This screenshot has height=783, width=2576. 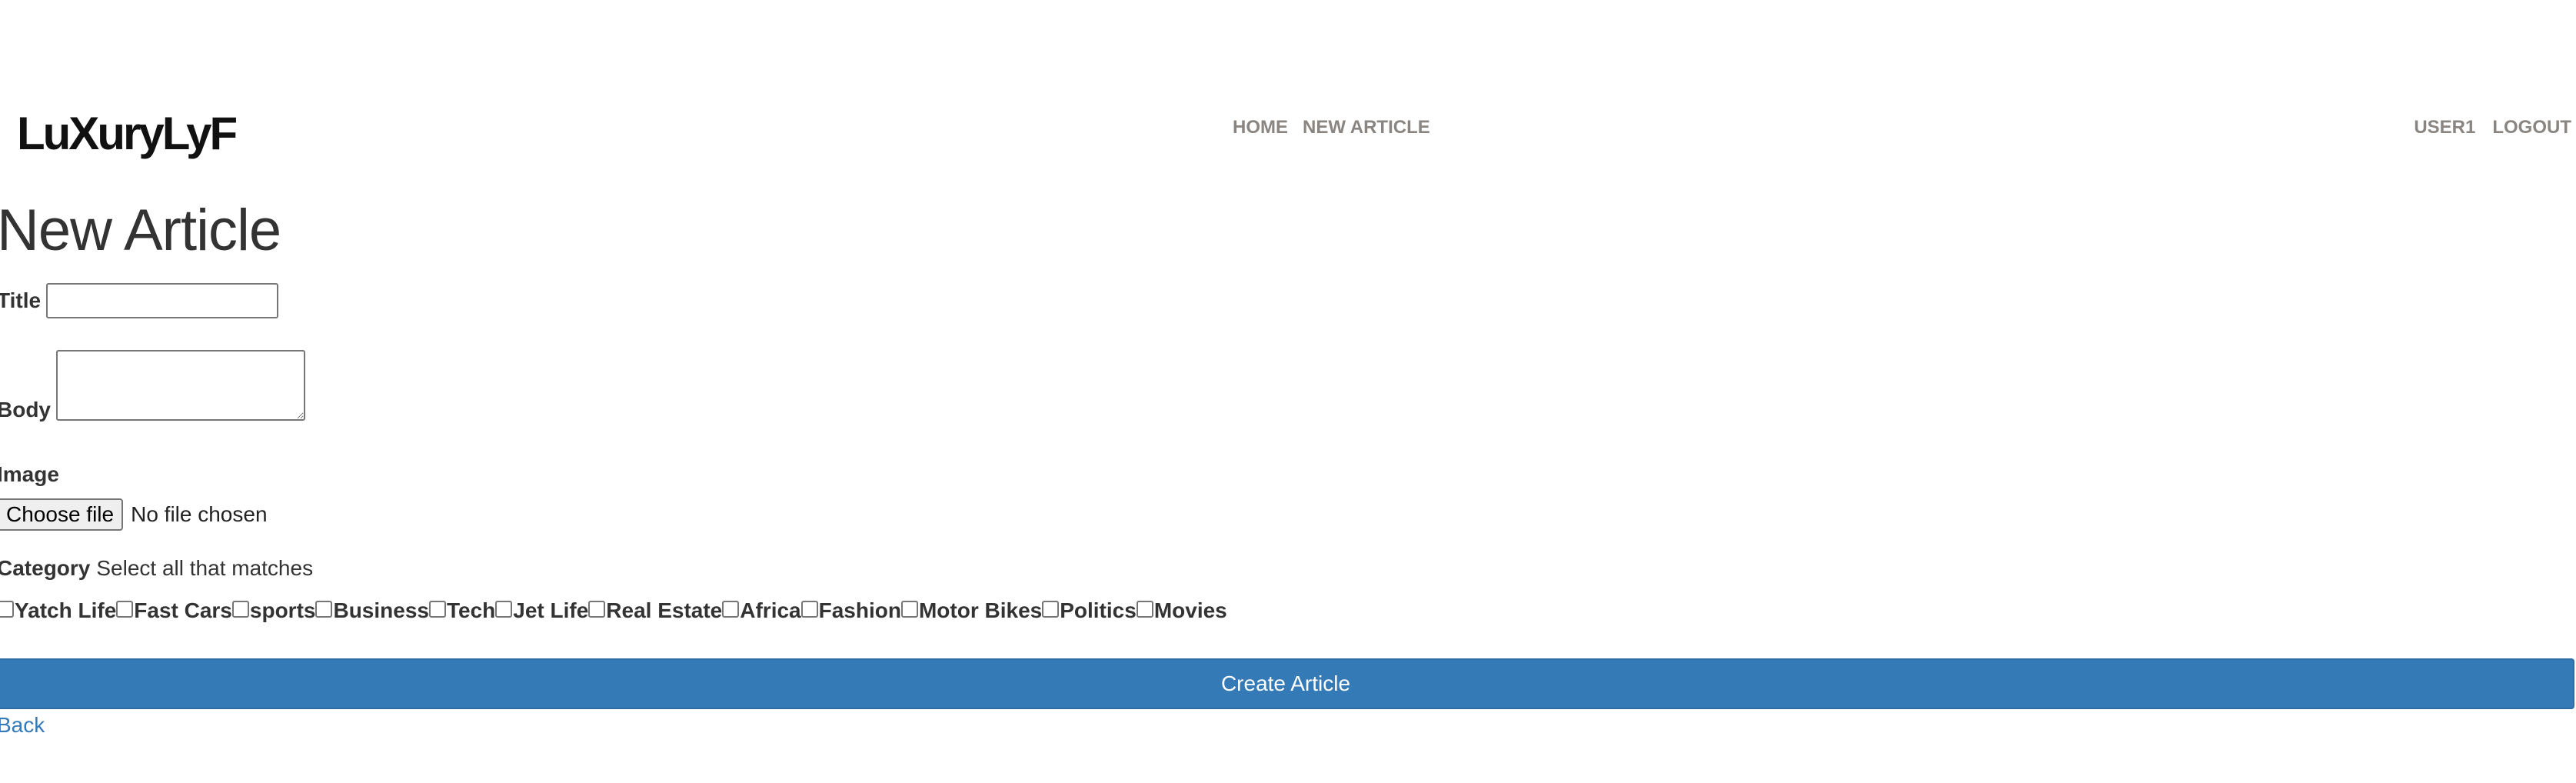 I want to click on title-input, so click(x=163, y=301).